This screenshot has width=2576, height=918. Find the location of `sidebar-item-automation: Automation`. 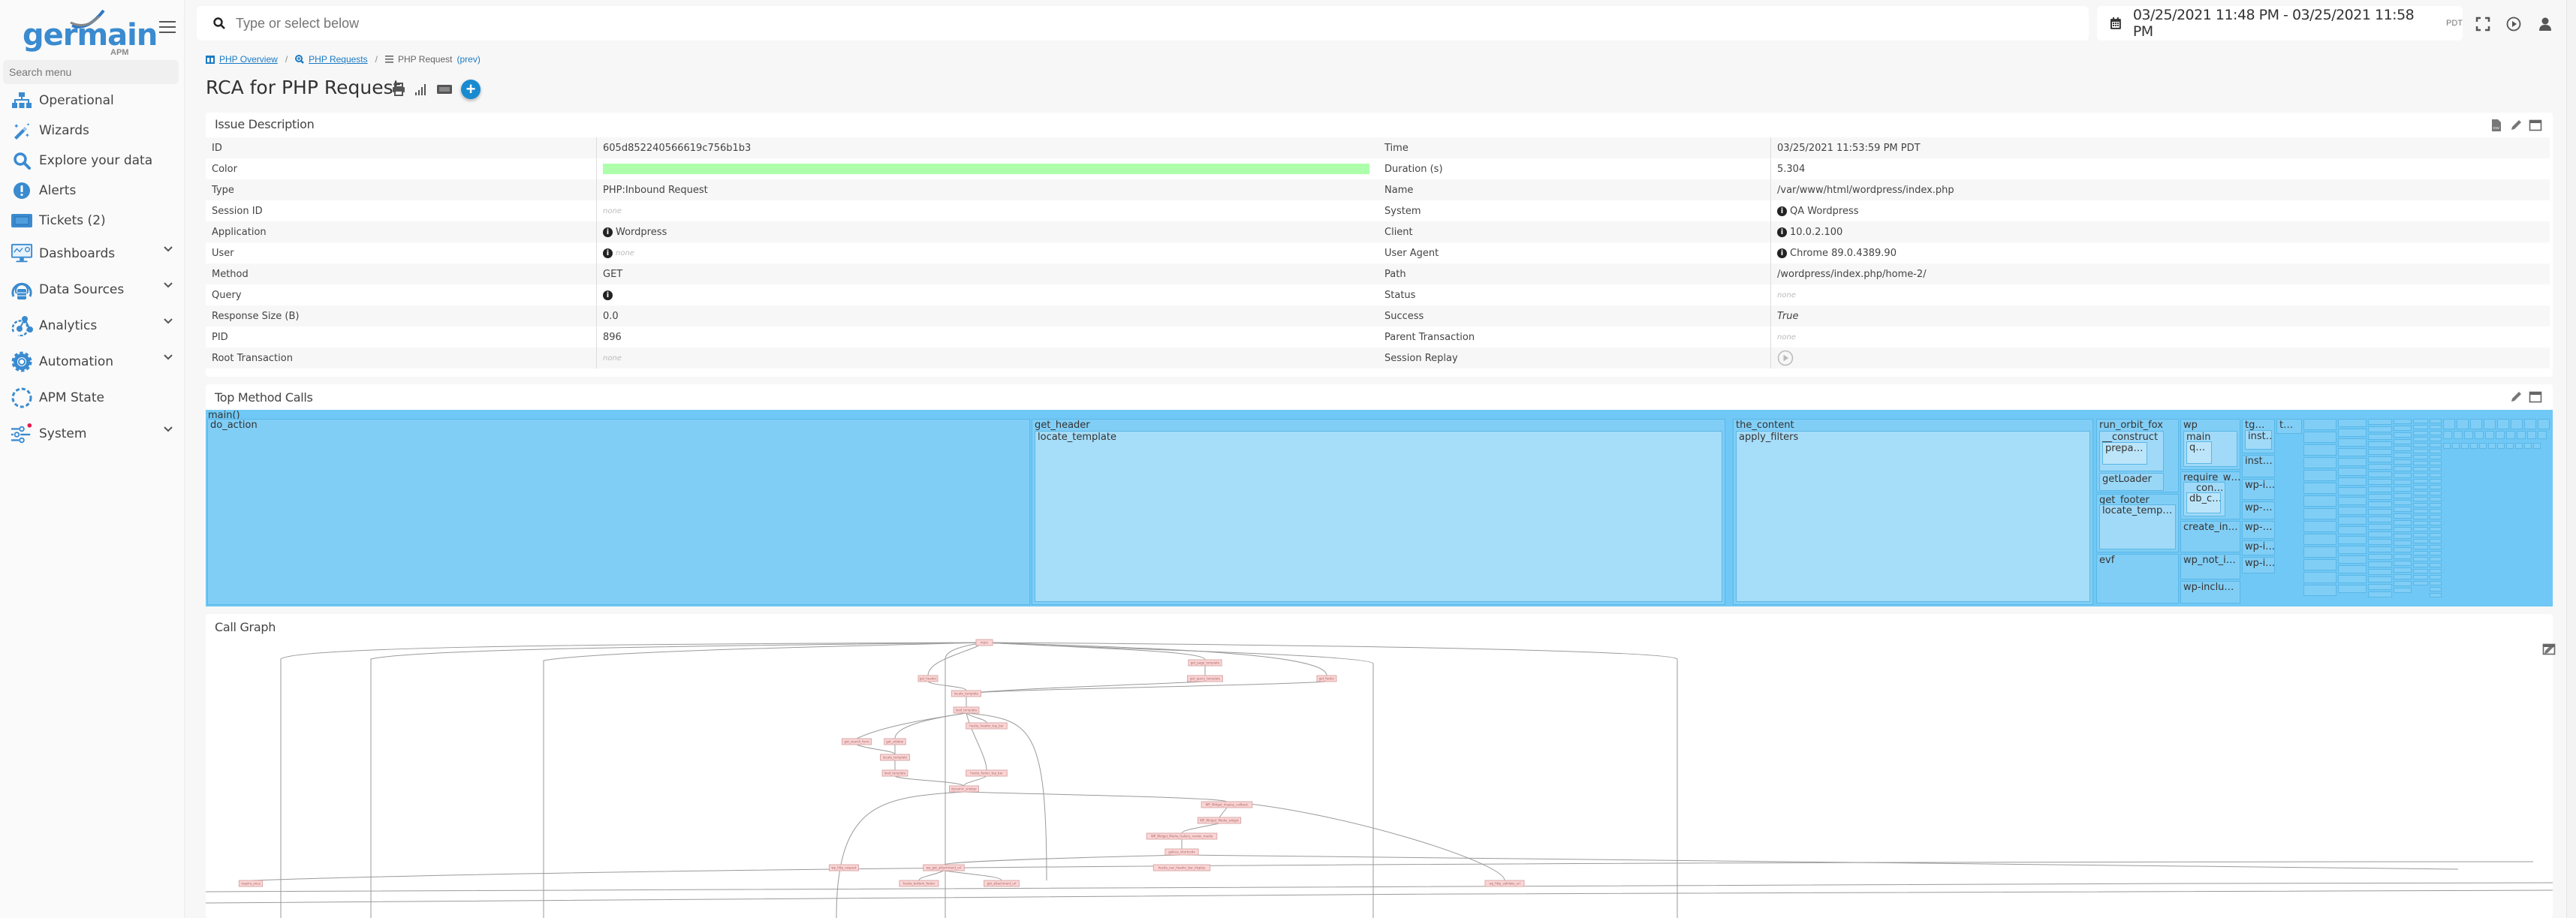

sidebar-item-automation: Automation is located at coordinates (92, 362).